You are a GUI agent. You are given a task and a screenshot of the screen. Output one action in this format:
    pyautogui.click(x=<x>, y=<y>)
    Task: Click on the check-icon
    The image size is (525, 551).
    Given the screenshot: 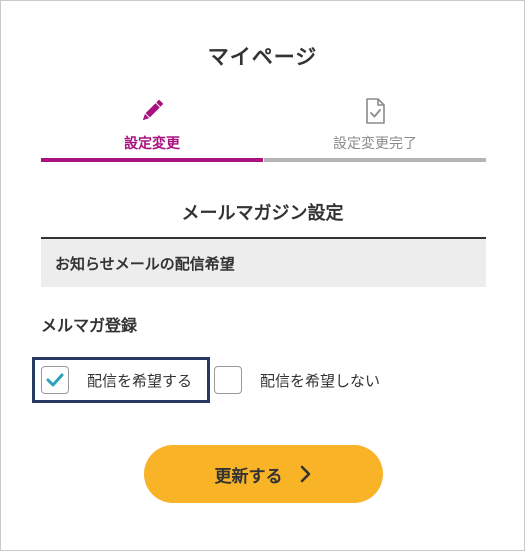 What is the action you would take?
    pyautogui.click(x=55, y=380)
    